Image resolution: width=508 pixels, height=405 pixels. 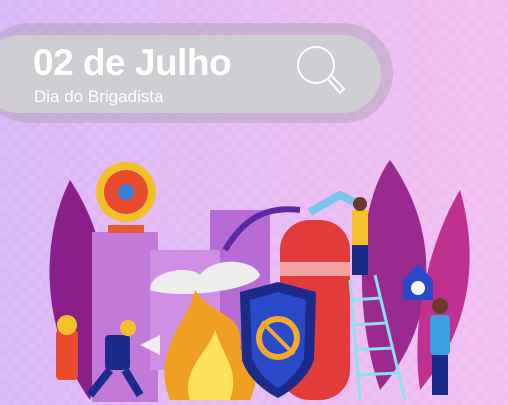 I want to click on fire-hydrant-icon, so click(x=67, y=355).